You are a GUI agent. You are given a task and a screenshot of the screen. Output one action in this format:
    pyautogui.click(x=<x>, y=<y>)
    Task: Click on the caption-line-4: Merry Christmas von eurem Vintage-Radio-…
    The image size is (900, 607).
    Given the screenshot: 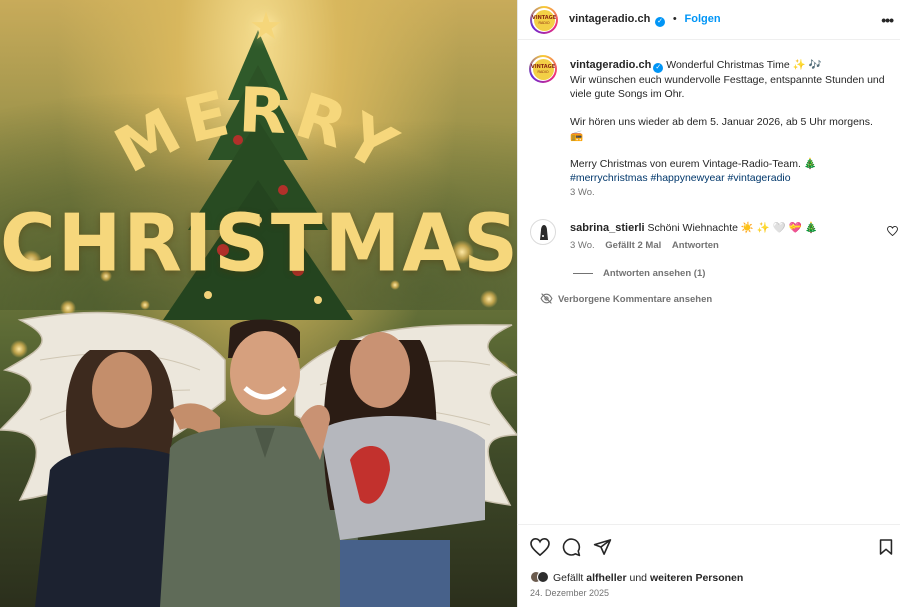 What is the action you would take?
    pyautogui.click(x=693, y=164)
    